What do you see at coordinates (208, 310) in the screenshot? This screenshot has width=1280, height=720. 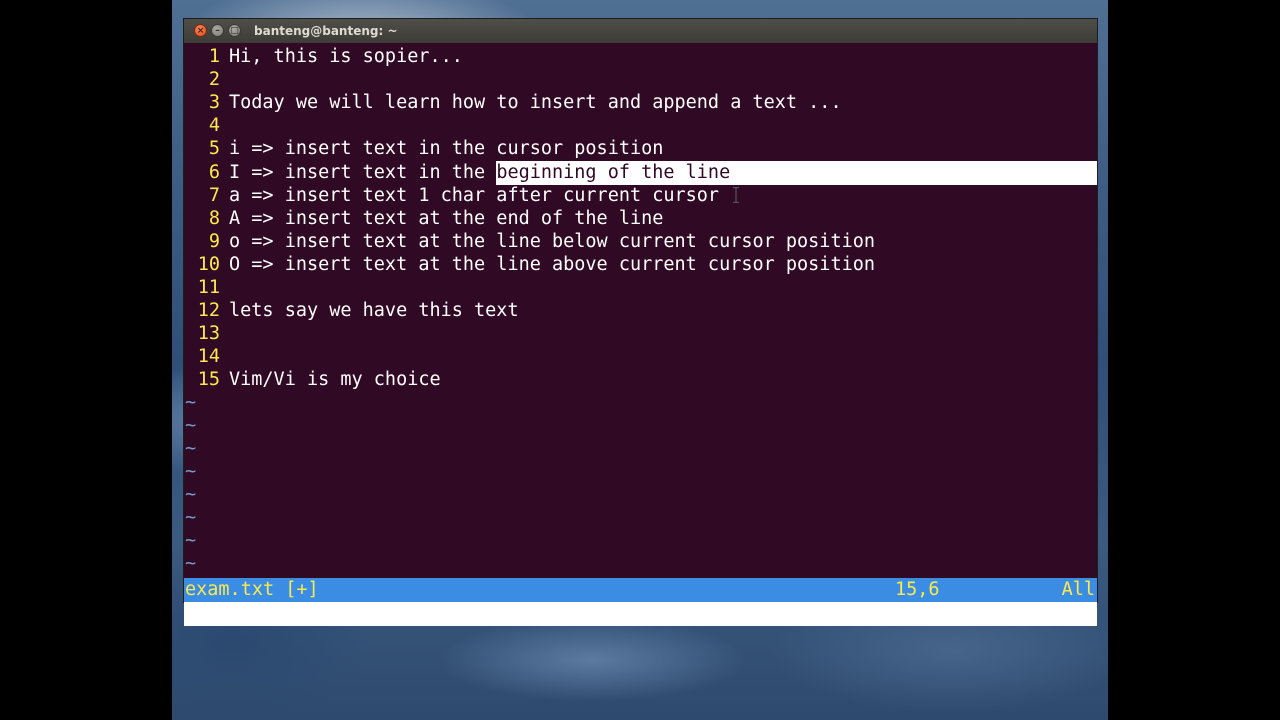 I see `line-number: 12` at bounding box center [208, 310].